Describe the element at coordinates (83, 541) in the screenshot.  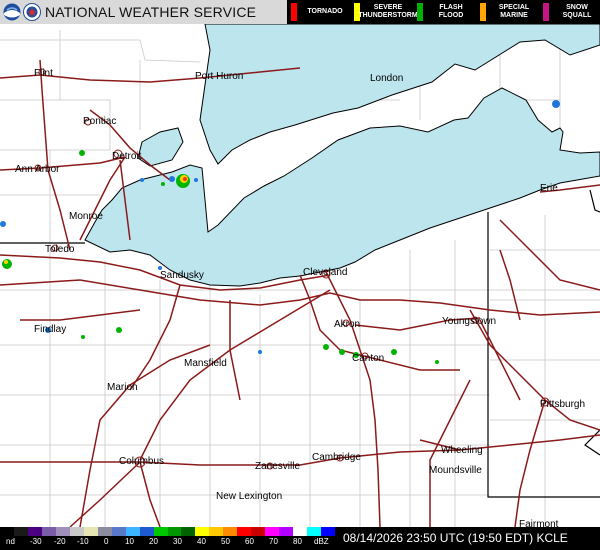
I see `colorbar-label: -10` at that location.